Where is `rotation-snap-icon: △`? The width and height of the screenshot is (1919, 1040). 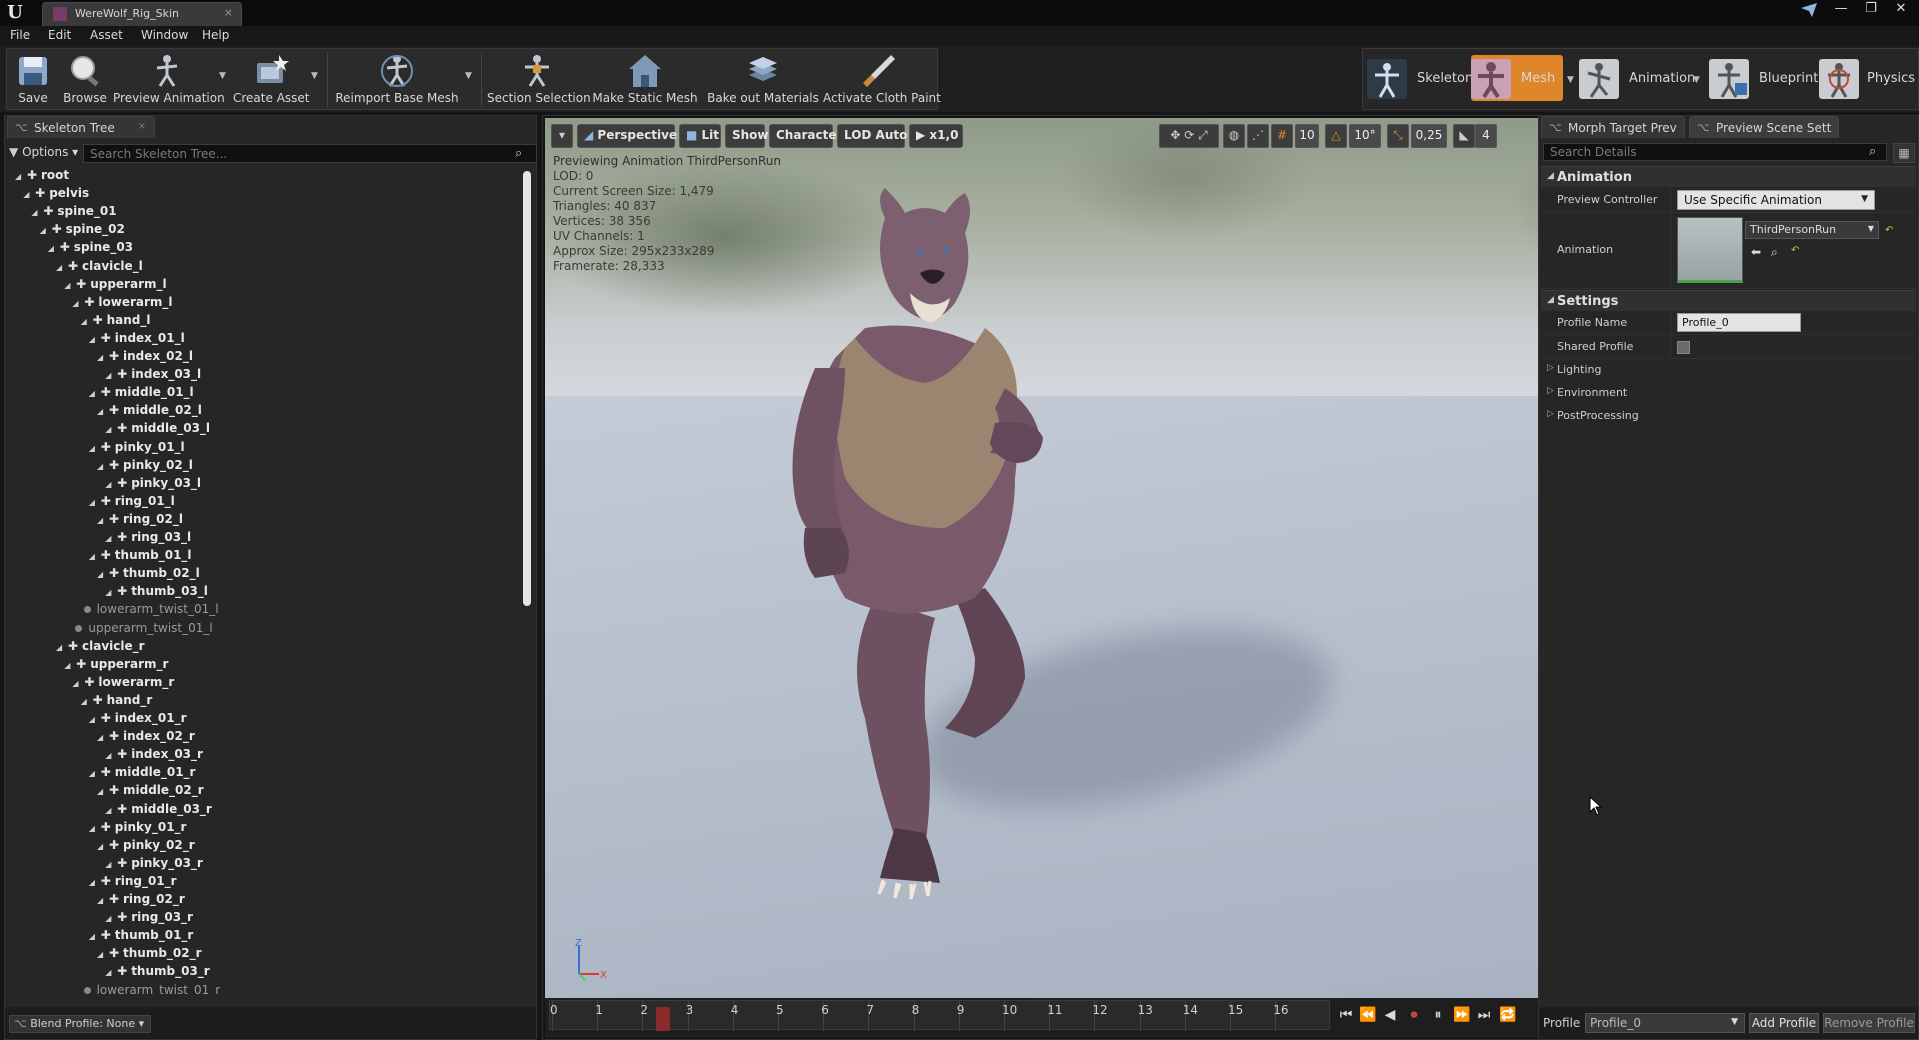 rotation-snap-icon: △ is located at coordinates (1336, 136).